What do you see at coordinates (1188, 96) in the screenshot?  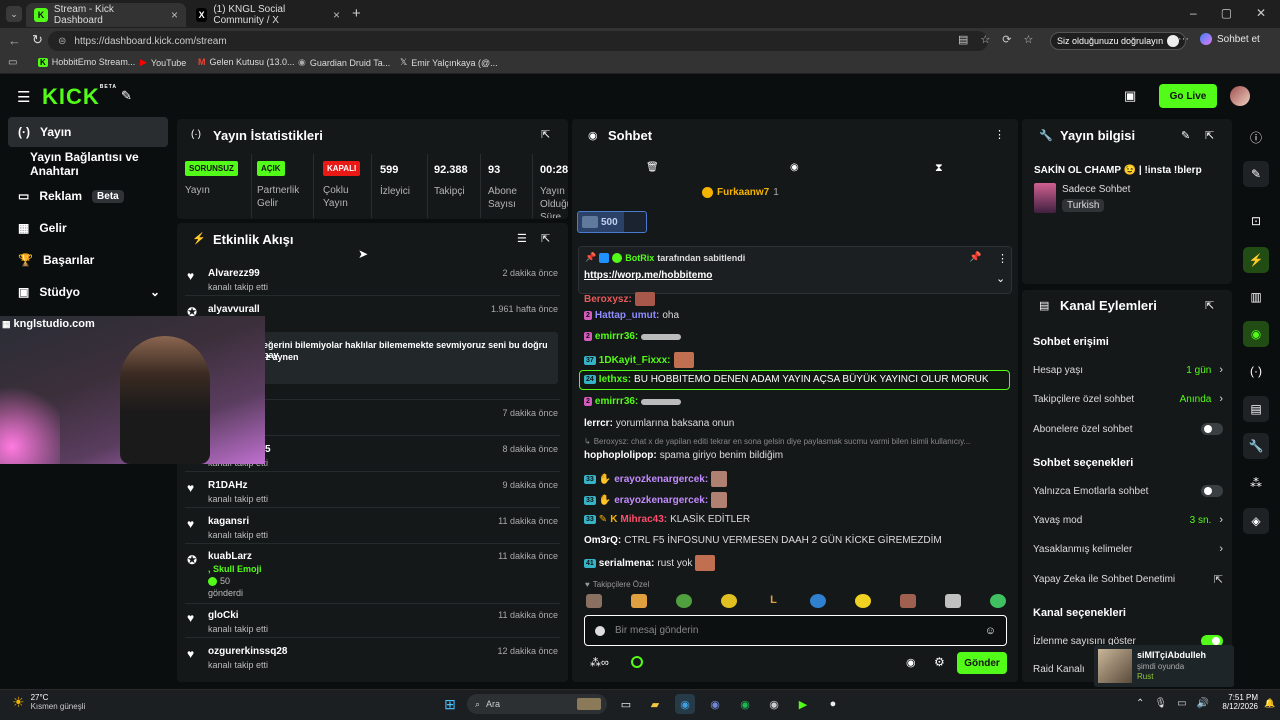 I see `go-live-button: Go Live` at bounding box center [1188, 96].